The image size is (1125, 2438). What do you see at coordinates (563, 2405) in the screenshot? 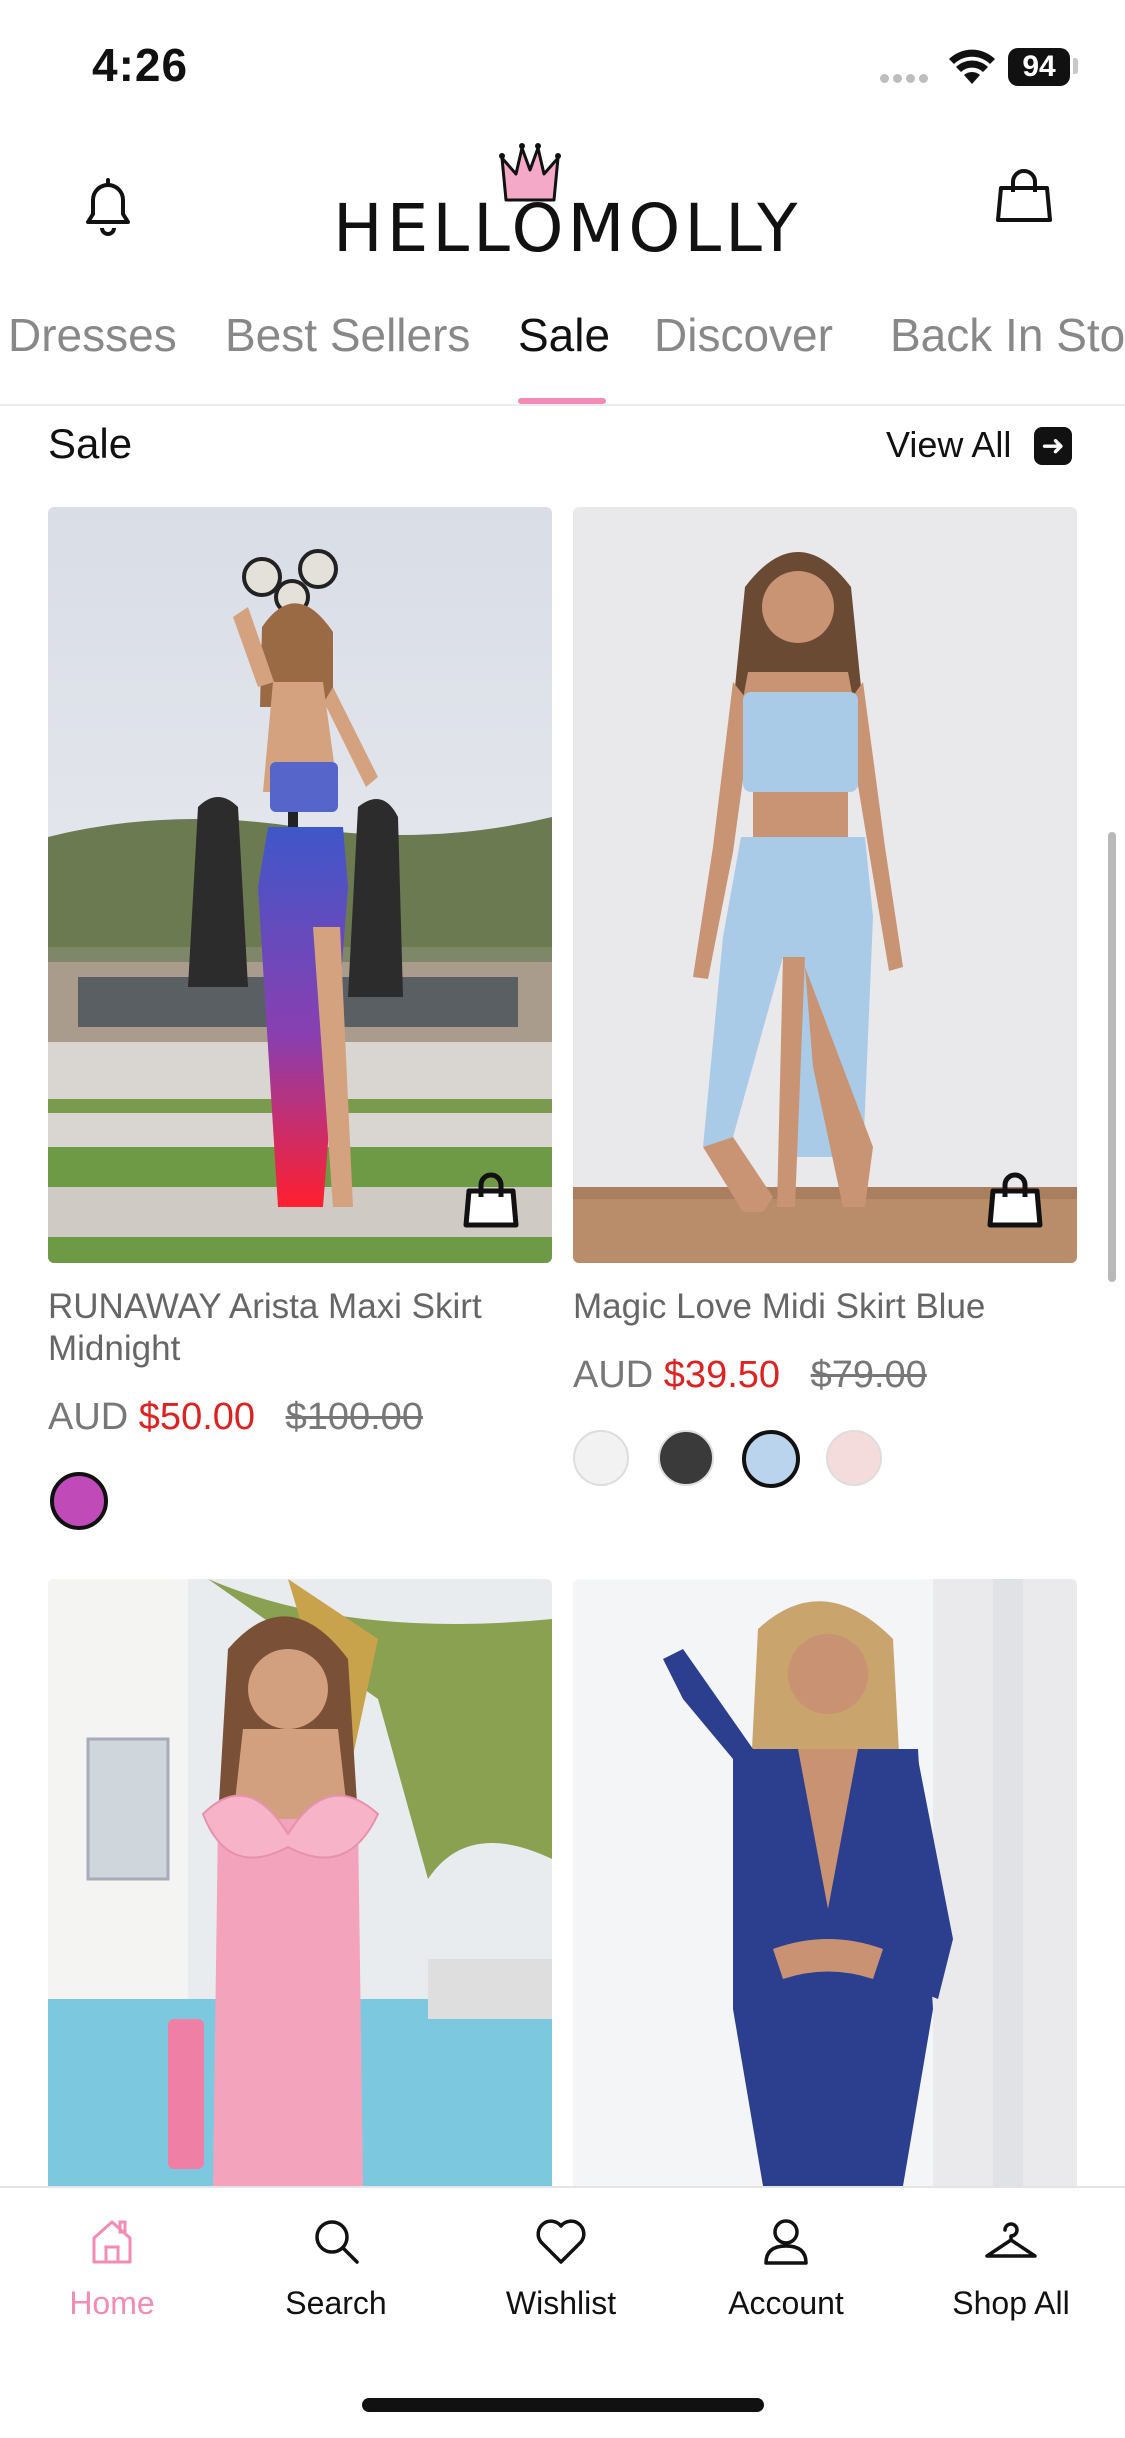
I see `home-indicator` at bounding box center [563, 2405].